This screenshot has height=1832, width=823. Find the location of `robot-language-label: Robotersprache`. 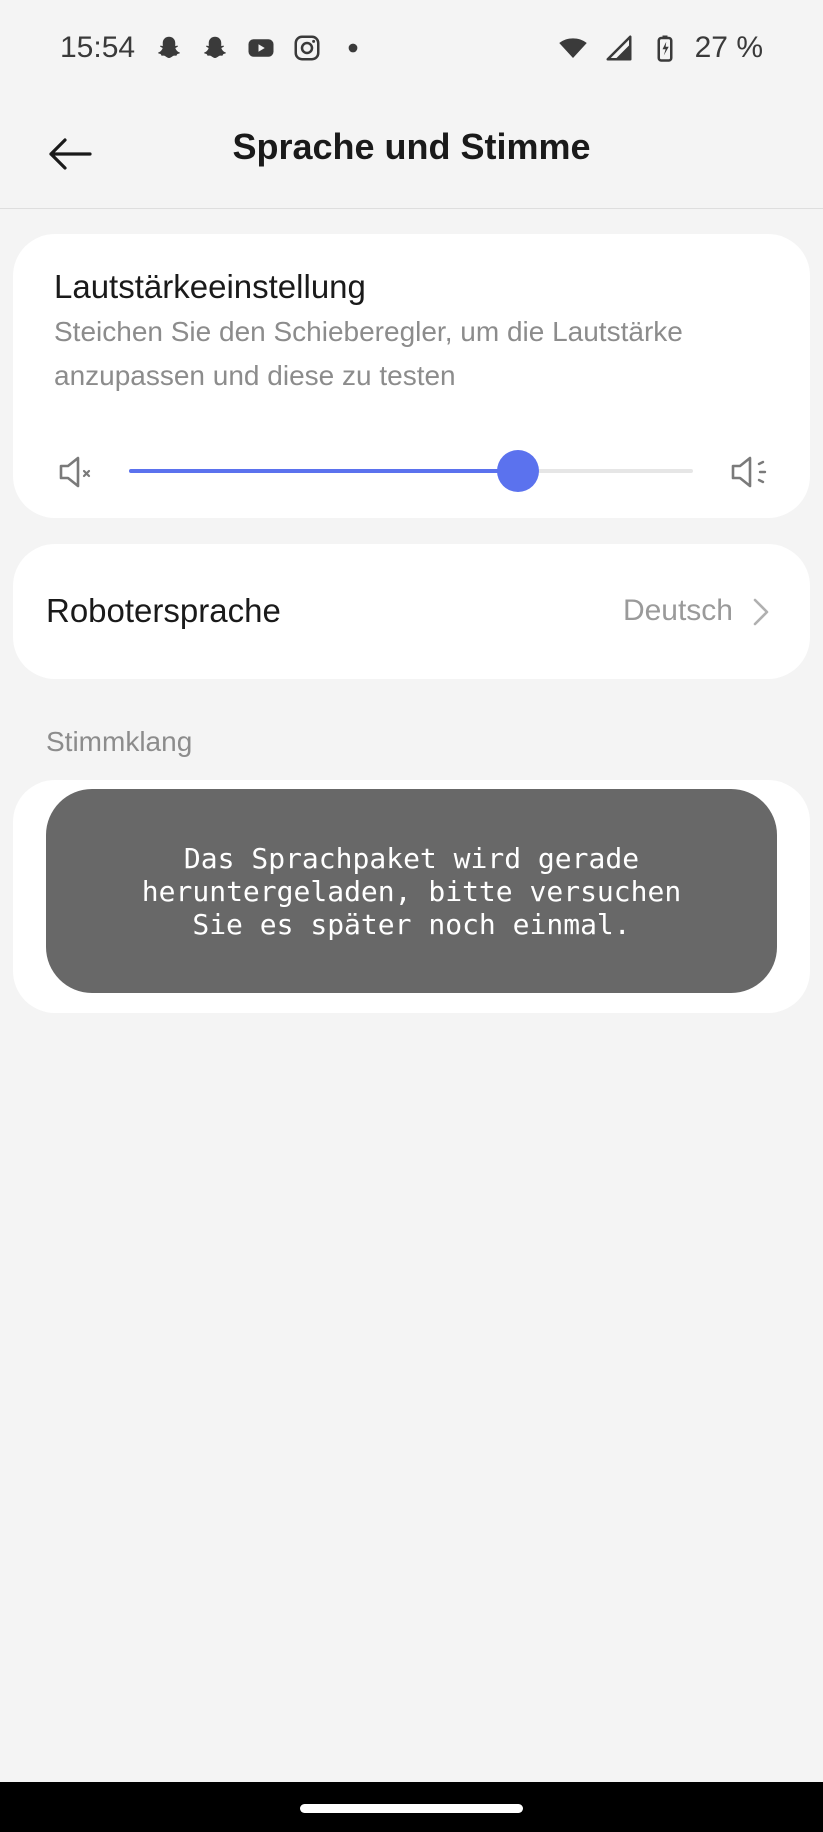

robot-language-label: Robotersprache is located at coordinates (163, 610).